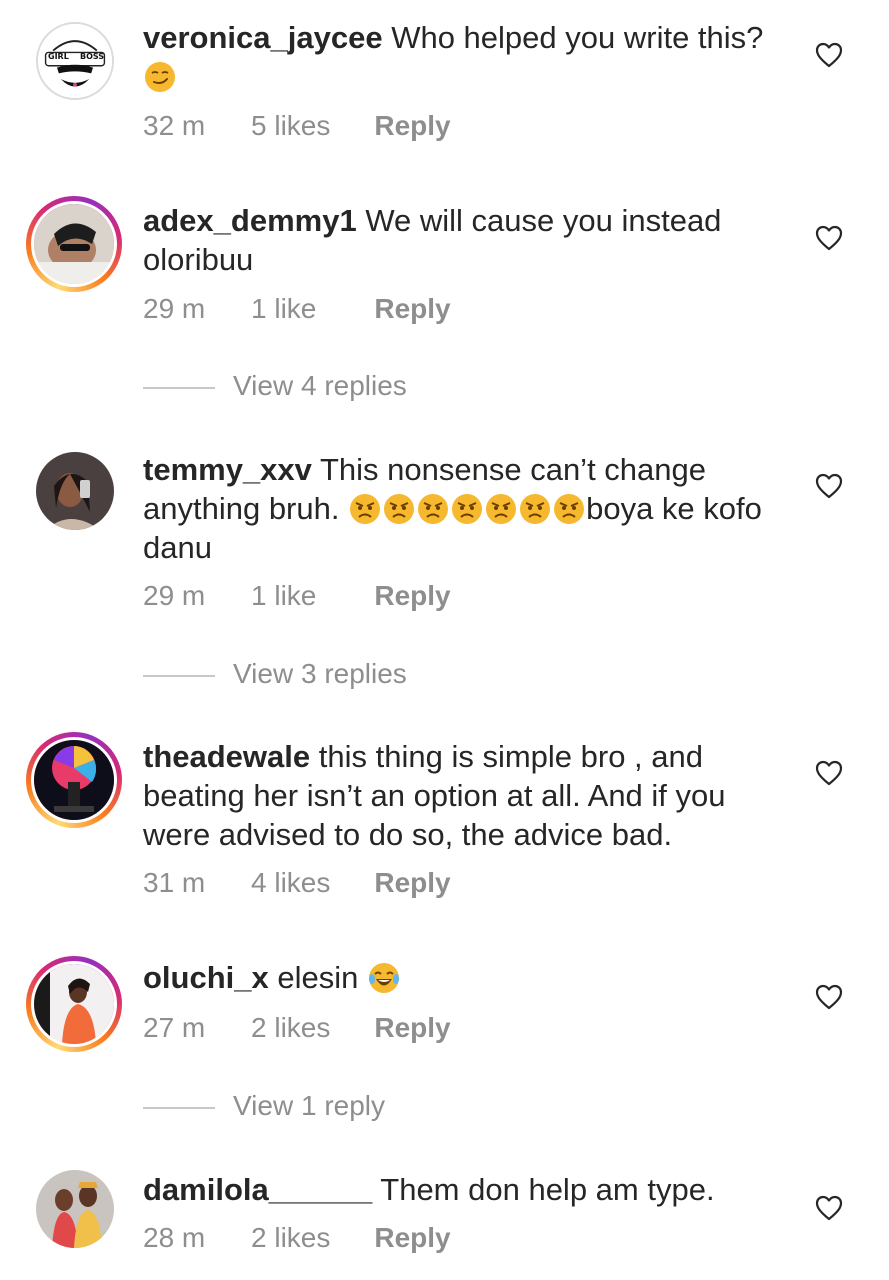  I want to click on tears-of-joy-icon, so click(384, 978).